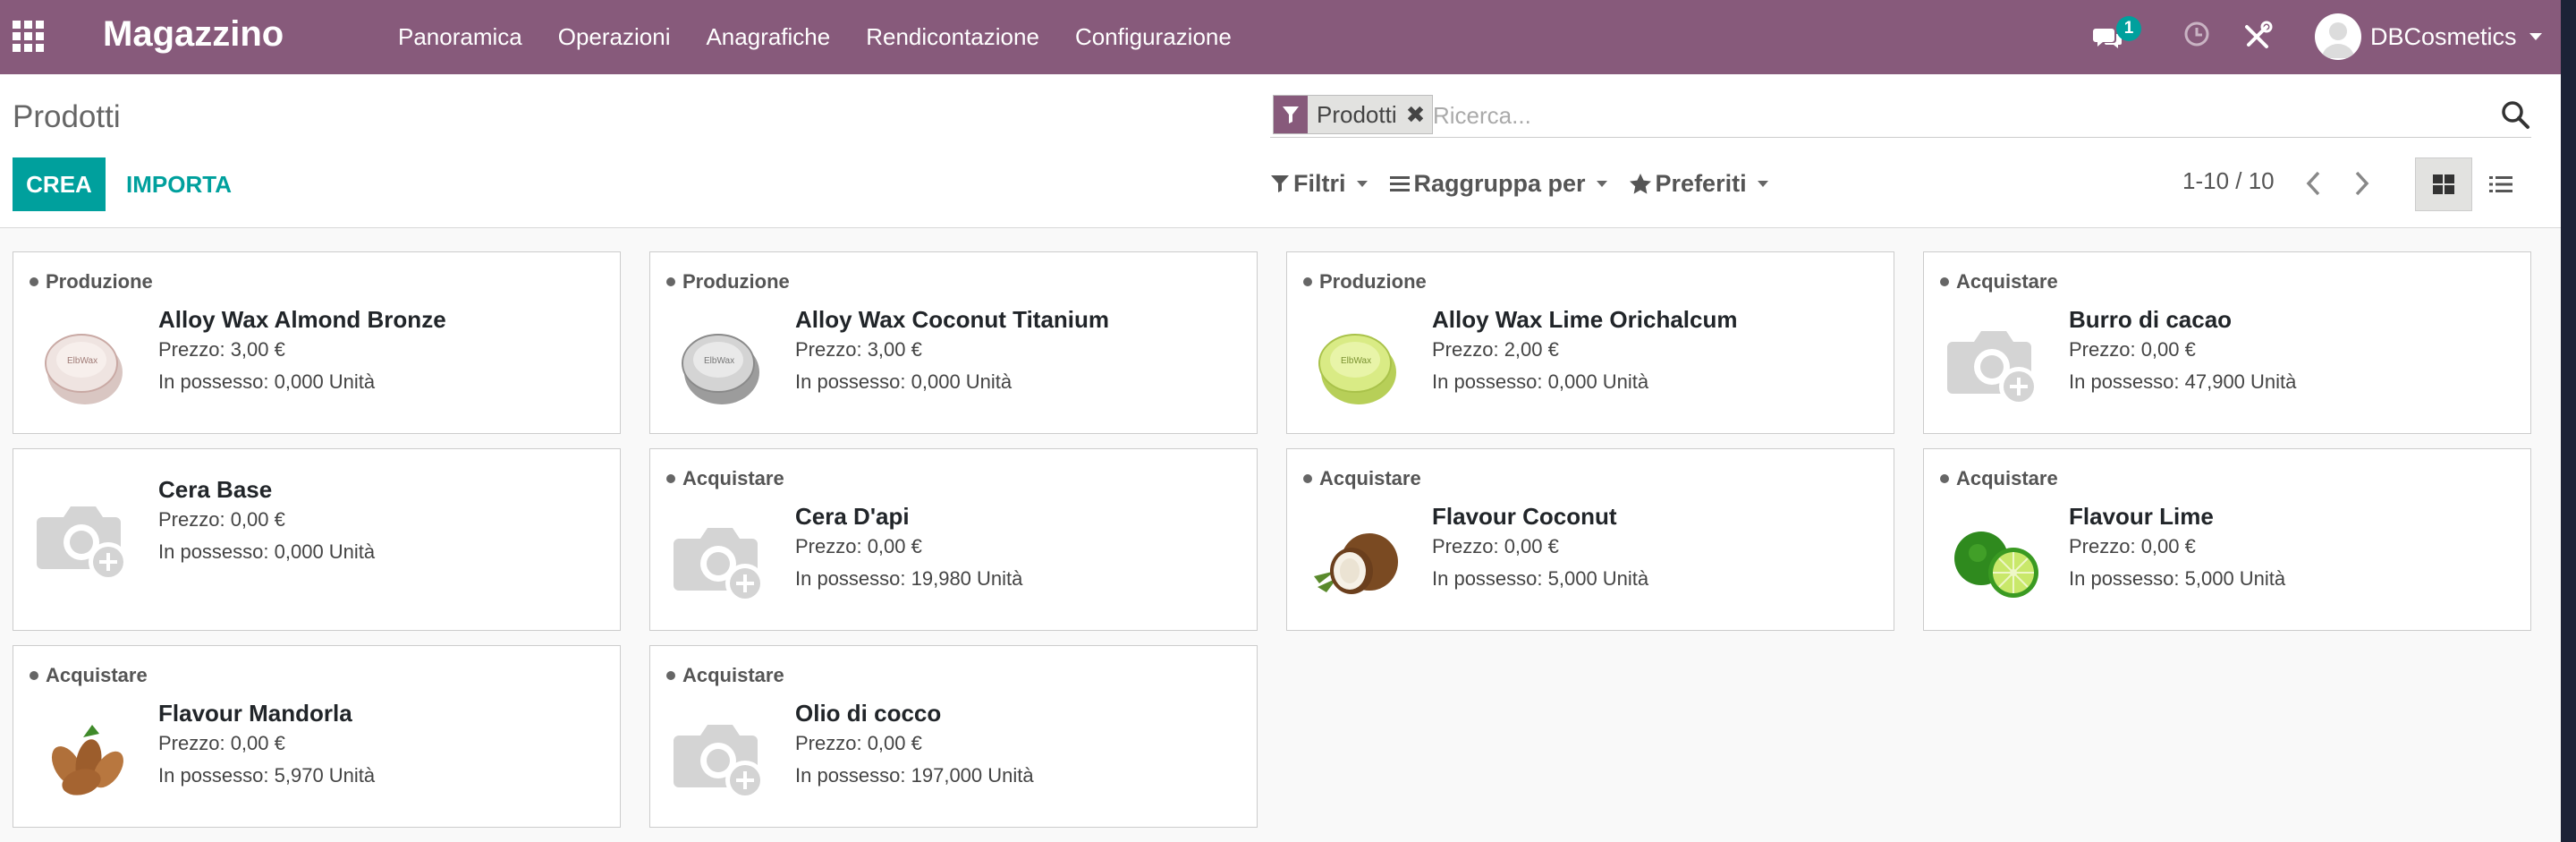 The image size is (2576, 842). Describe the element at coordinates (1357, 369) in the screenshot. I see `wax-tin-lime-image: ElbWax` at that location.